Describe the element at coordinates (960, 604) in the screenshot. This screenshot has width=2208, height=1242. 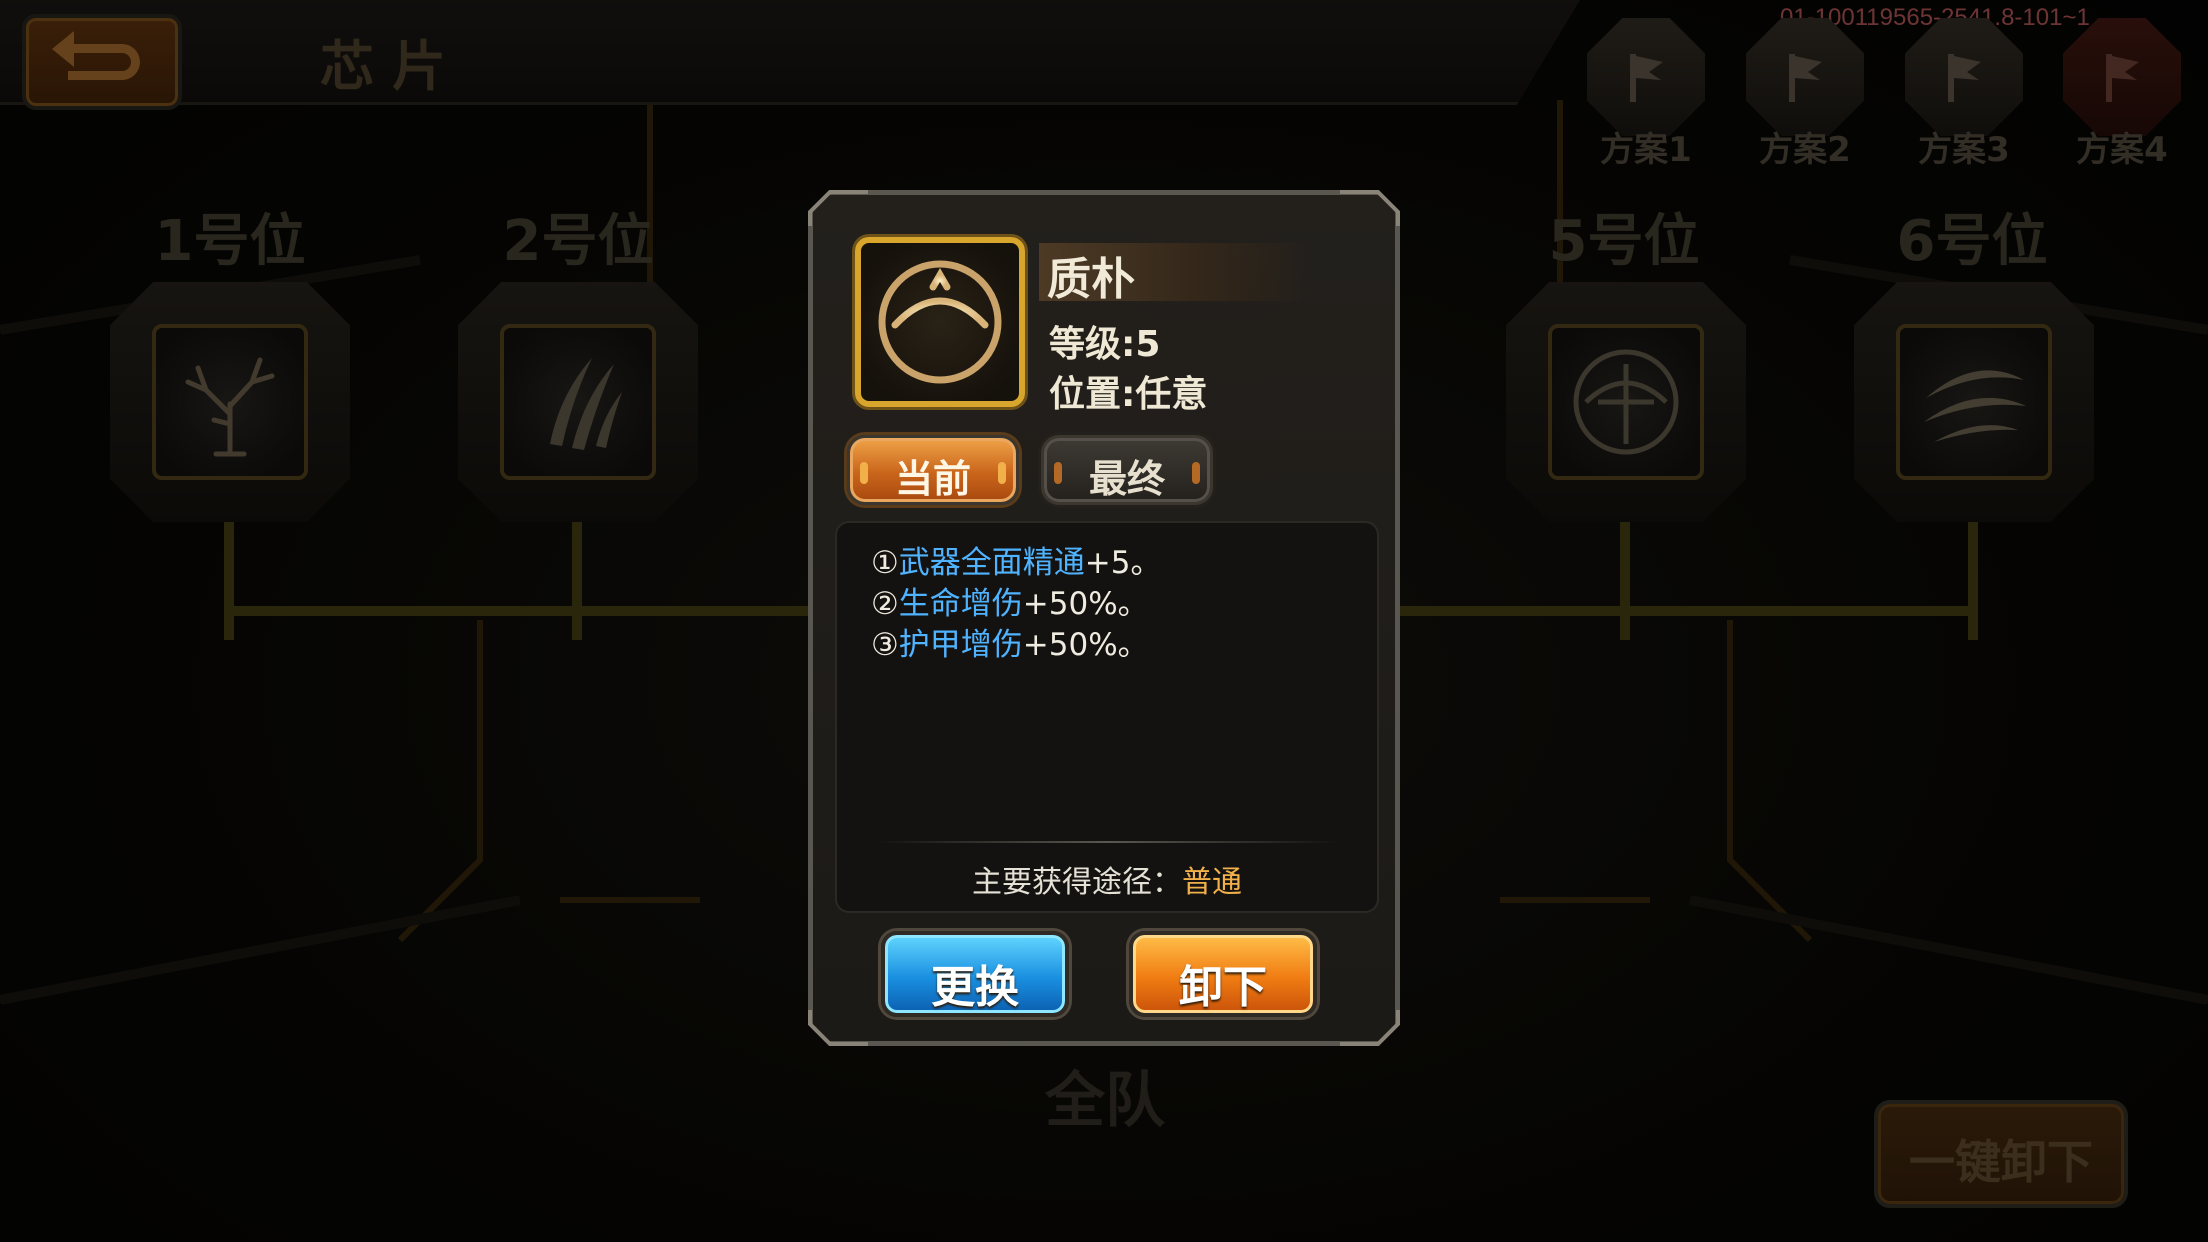
I see `effect-name: 生命增伤` at that location.